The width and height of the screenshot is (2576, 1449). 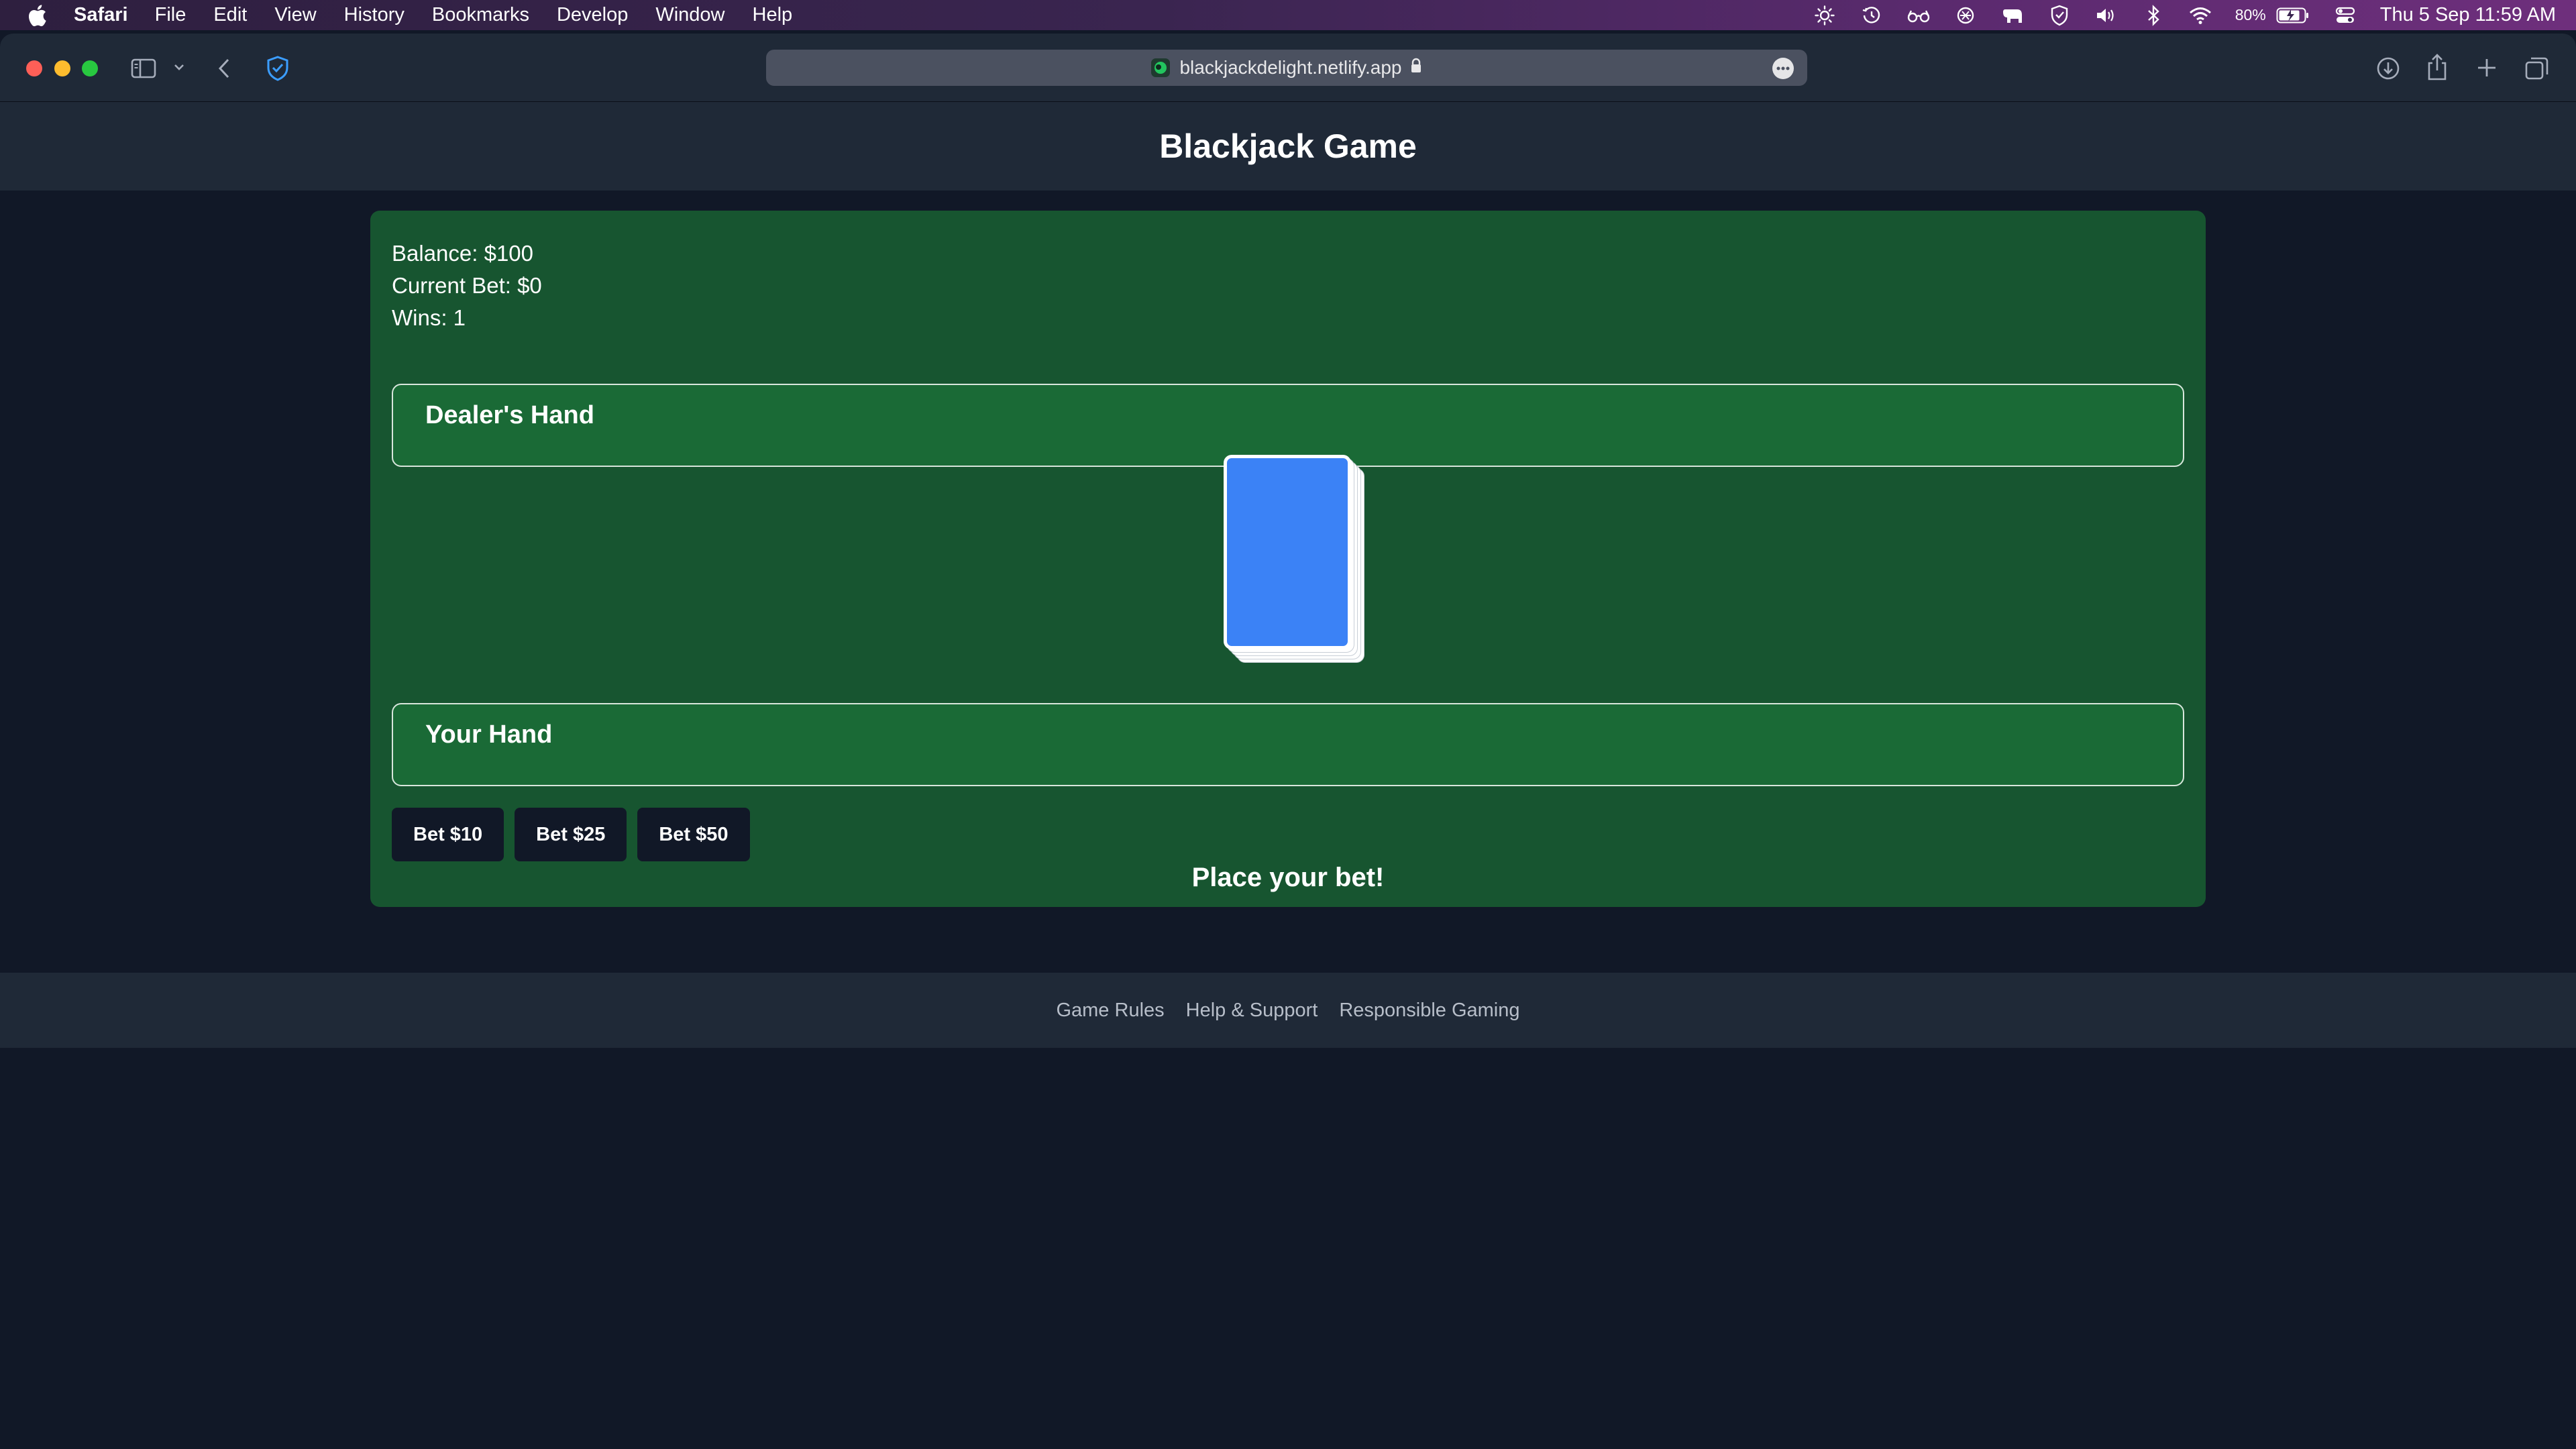 What do you see at coordinates (689, 15) in the screenshot?
I see `menu-window: Window` at bounding box center [689, 15].